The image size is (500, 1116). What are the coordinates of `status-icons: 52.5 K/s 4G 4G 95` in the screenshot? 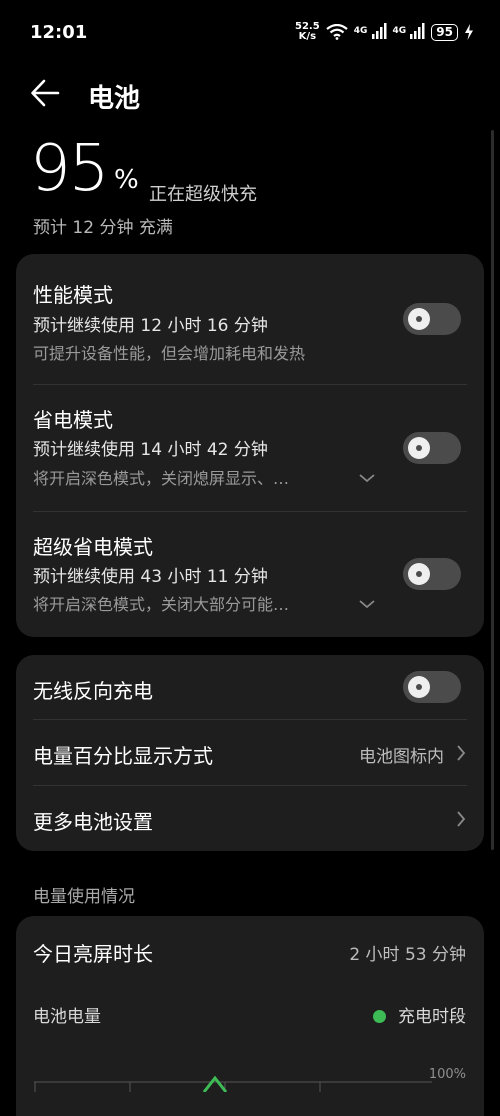 It's located at (384, 32).